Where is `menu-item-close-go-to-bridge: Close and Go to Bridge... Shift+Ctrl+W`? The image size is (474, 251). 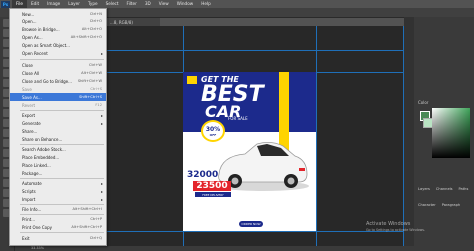 menu-item-close-go-to-bridge: Close and Go to Bridge... Shift+Ctrl+W is located at coordinates (58, 81).